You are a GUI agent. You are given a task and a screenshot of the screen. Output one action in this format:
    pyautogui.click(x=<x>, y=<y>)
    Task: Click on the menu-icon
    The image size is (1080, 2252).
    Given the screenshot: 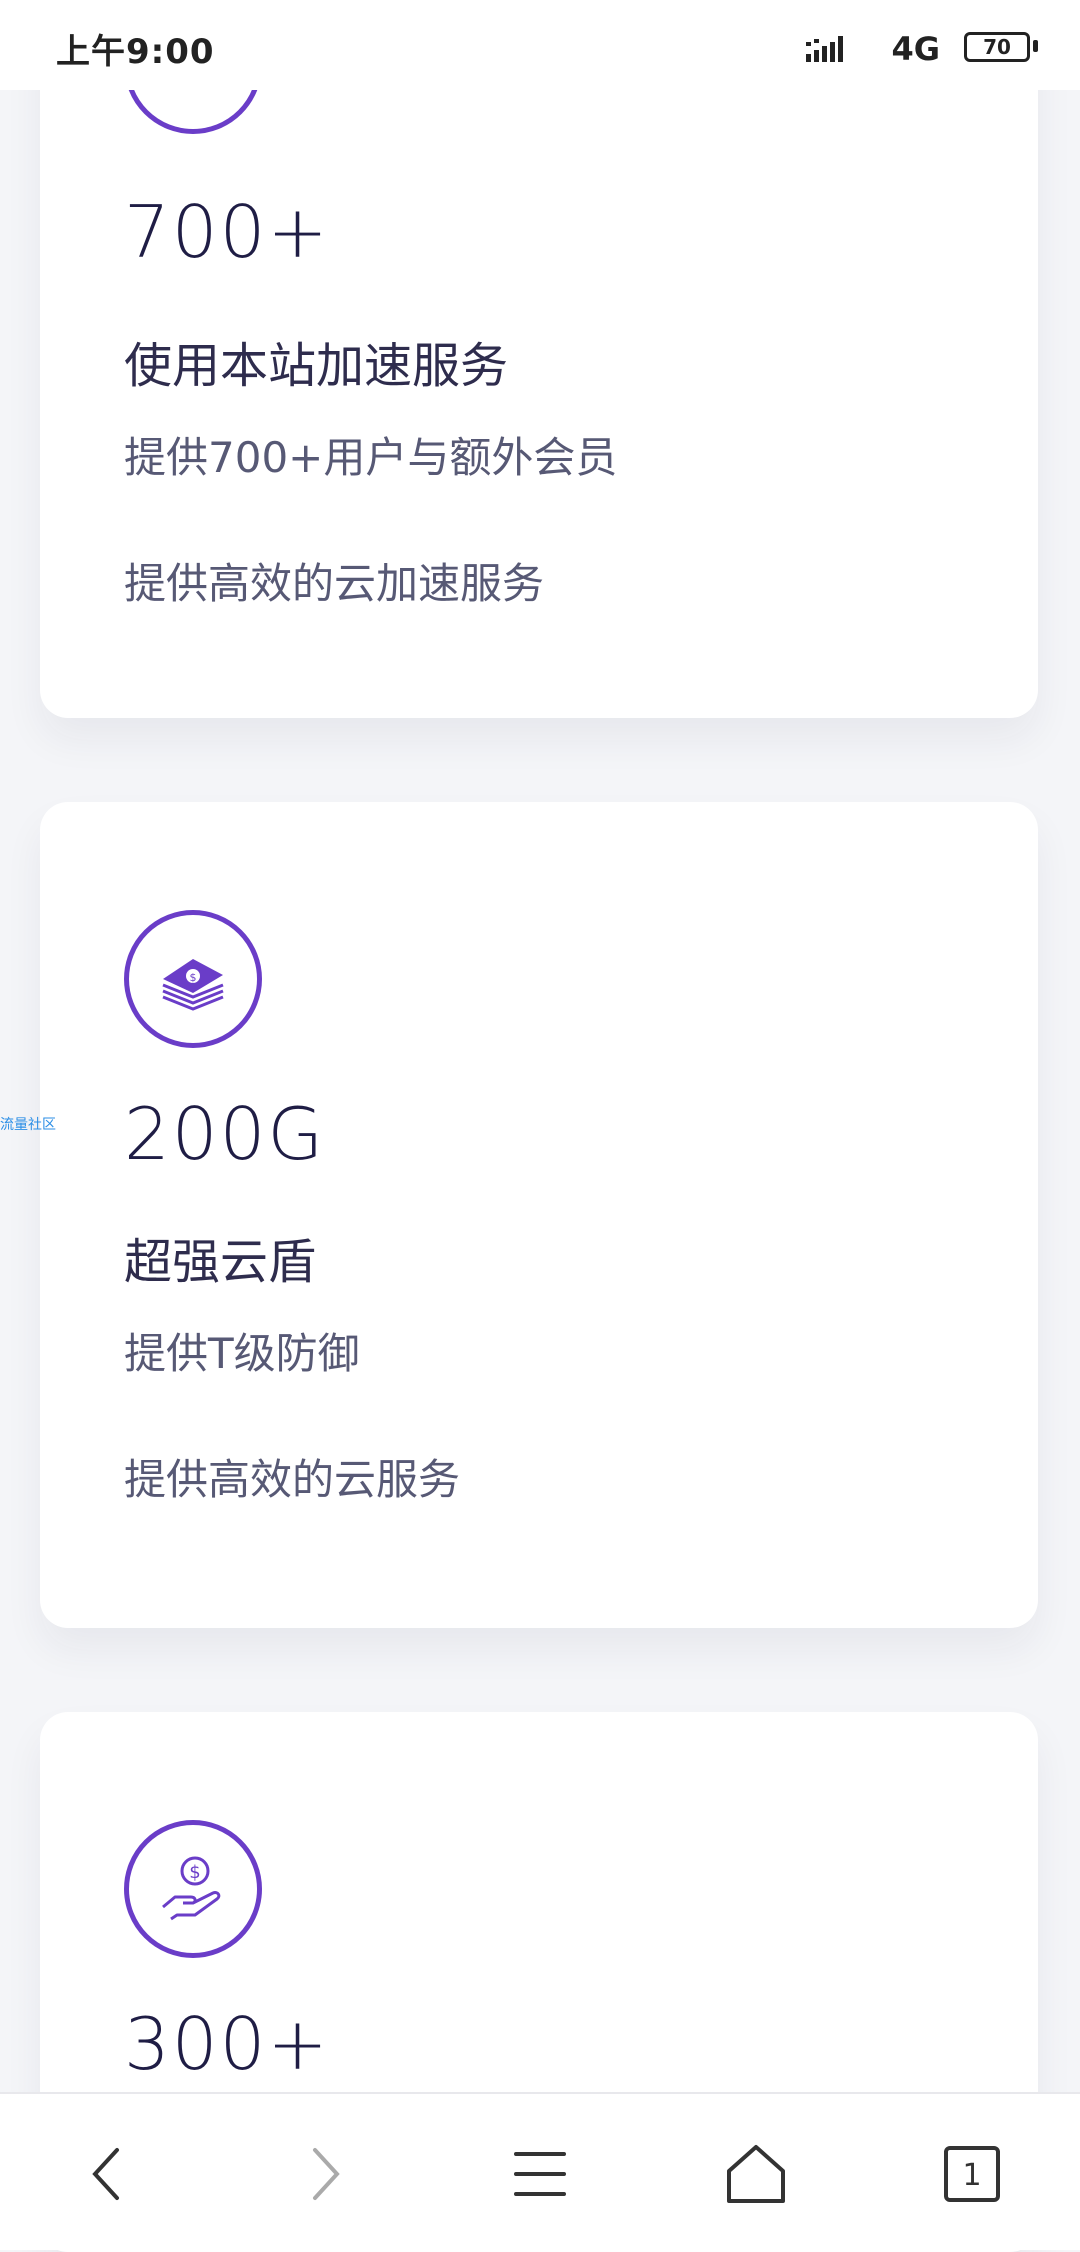 What is the action you would take?
    pyautogui.click(x=540, y=2174)
    